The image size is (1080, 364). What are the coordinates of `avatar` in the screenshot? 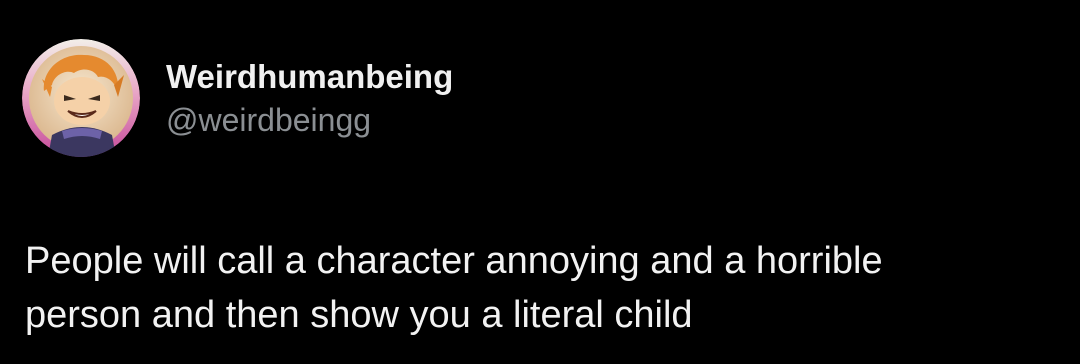 It's located at (81, 98).